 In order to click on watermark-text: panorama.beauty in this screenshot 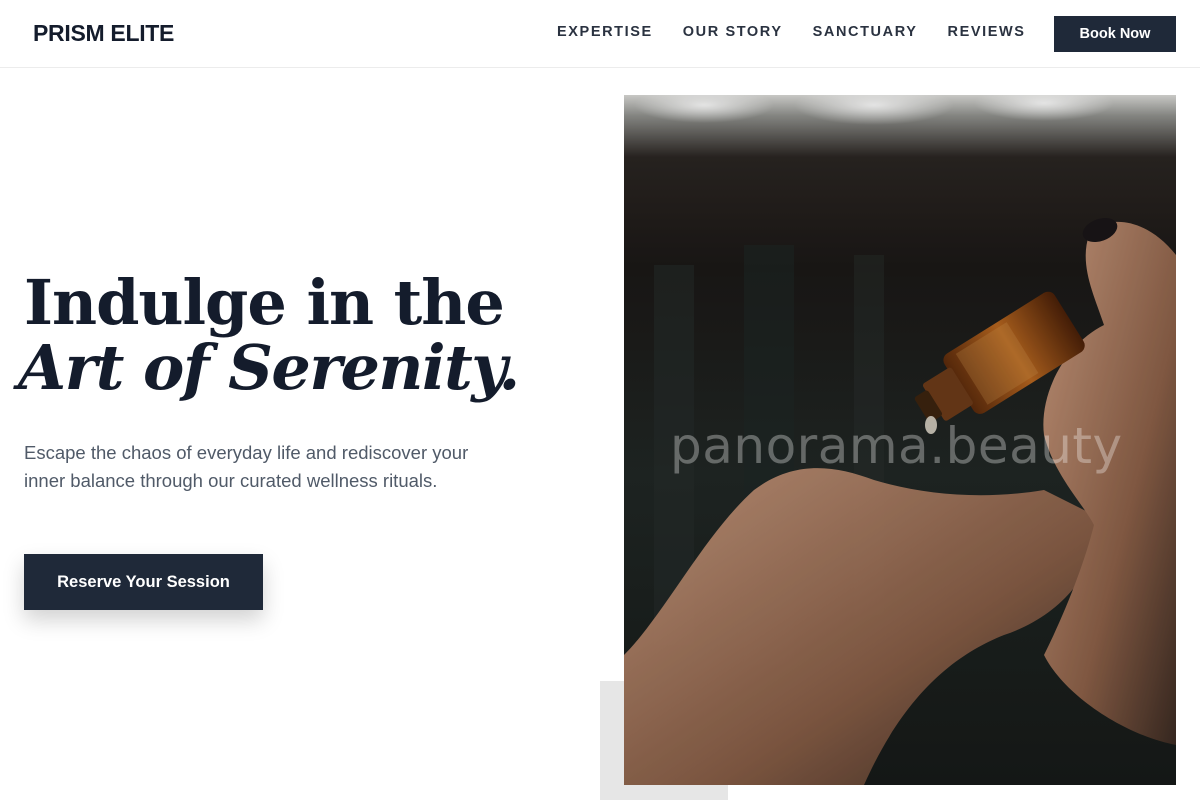, I will do `click(896, 446)`.